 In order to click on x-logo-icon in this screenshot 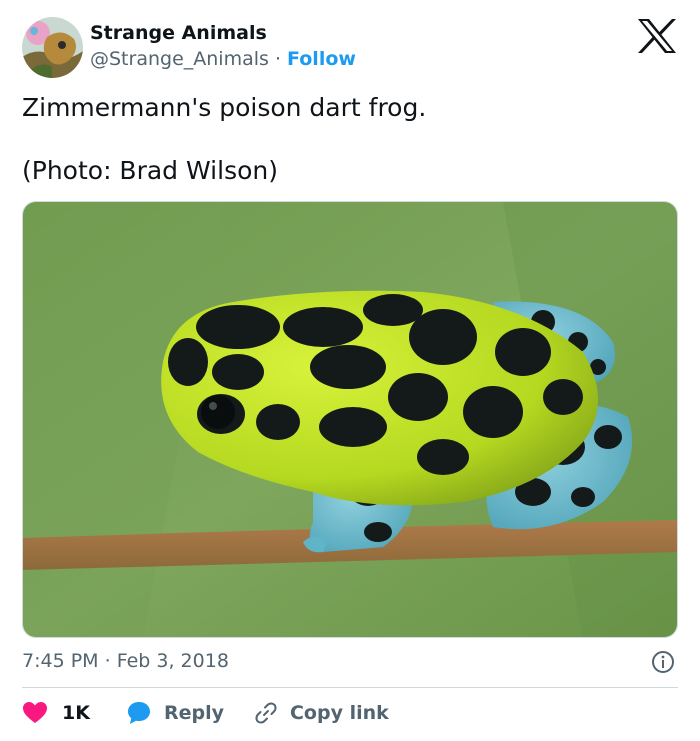, I will do `click(657, 36)`.